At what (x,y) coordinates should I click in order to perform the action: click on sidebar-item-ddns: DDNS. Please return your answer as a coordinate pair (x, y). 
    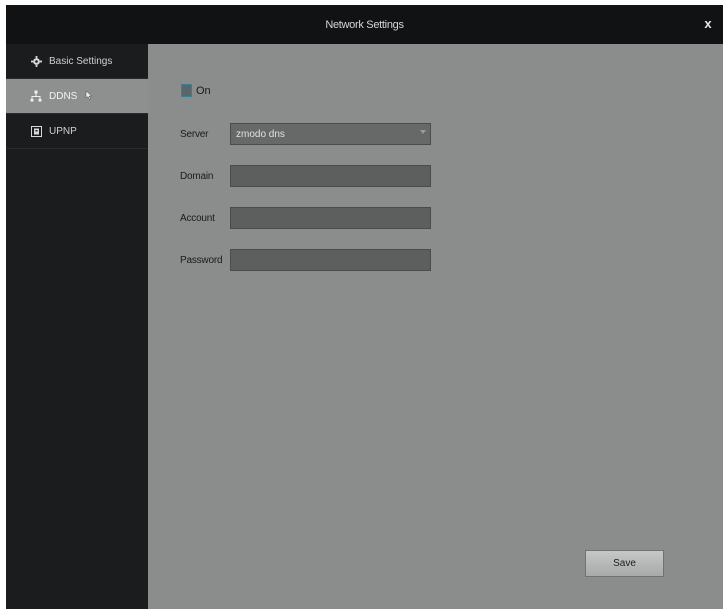
    Looking at the image, I should click on (77, 96).